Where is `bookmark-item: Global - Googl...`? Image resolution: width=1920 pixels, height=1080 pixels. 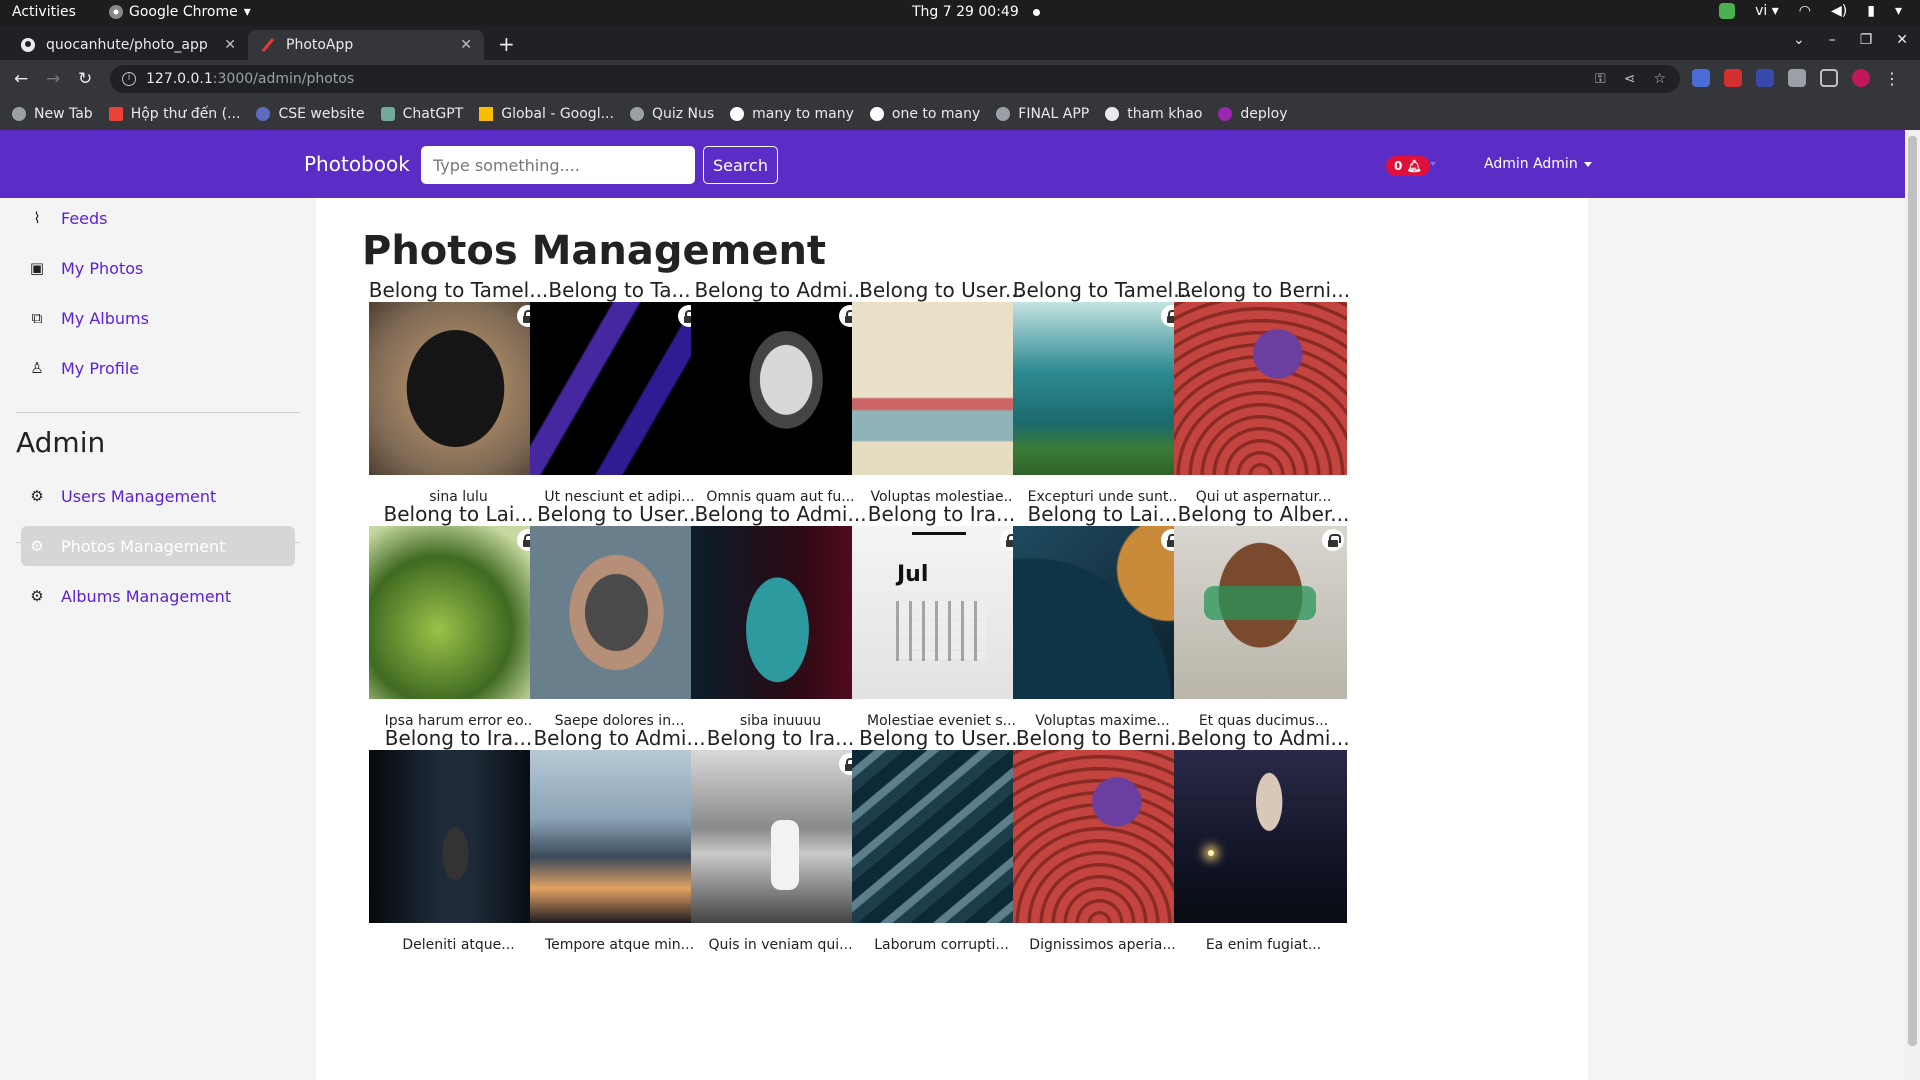 bookmark-item: Global - Googl... is located at coordinates (546, 114).